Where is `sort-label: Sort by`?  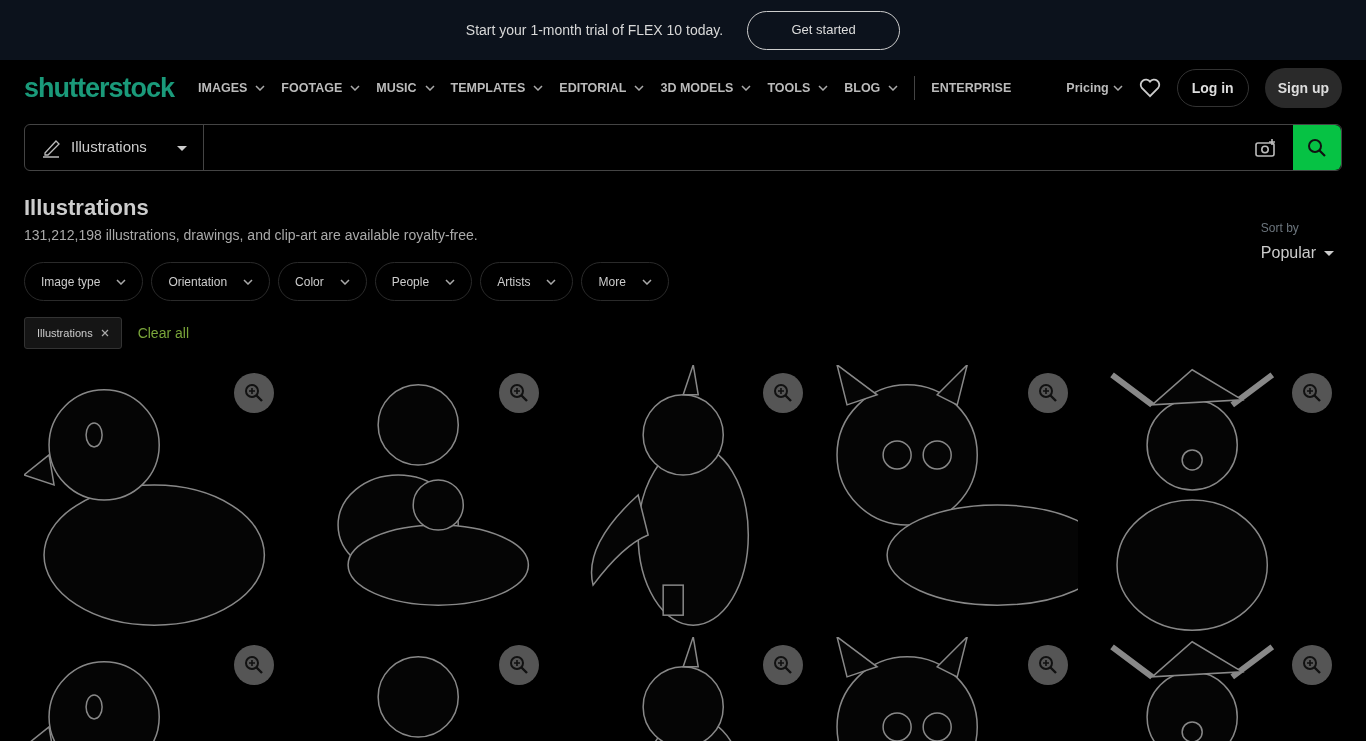
sort-label: Sort by is located at coordinates (1280, 228).